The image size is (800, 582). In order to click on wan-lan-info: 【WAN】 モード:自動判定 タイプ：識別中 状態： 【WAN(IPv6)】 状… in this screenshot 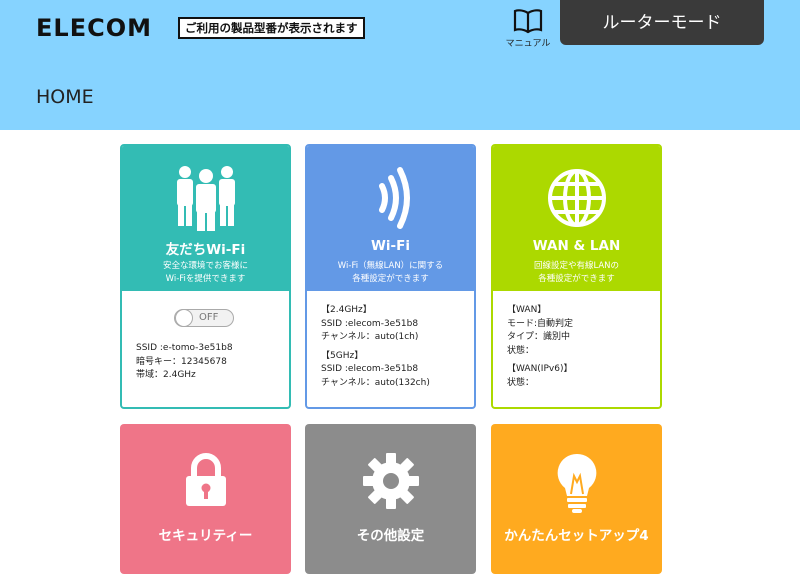, I will do `click(580, 349)`.